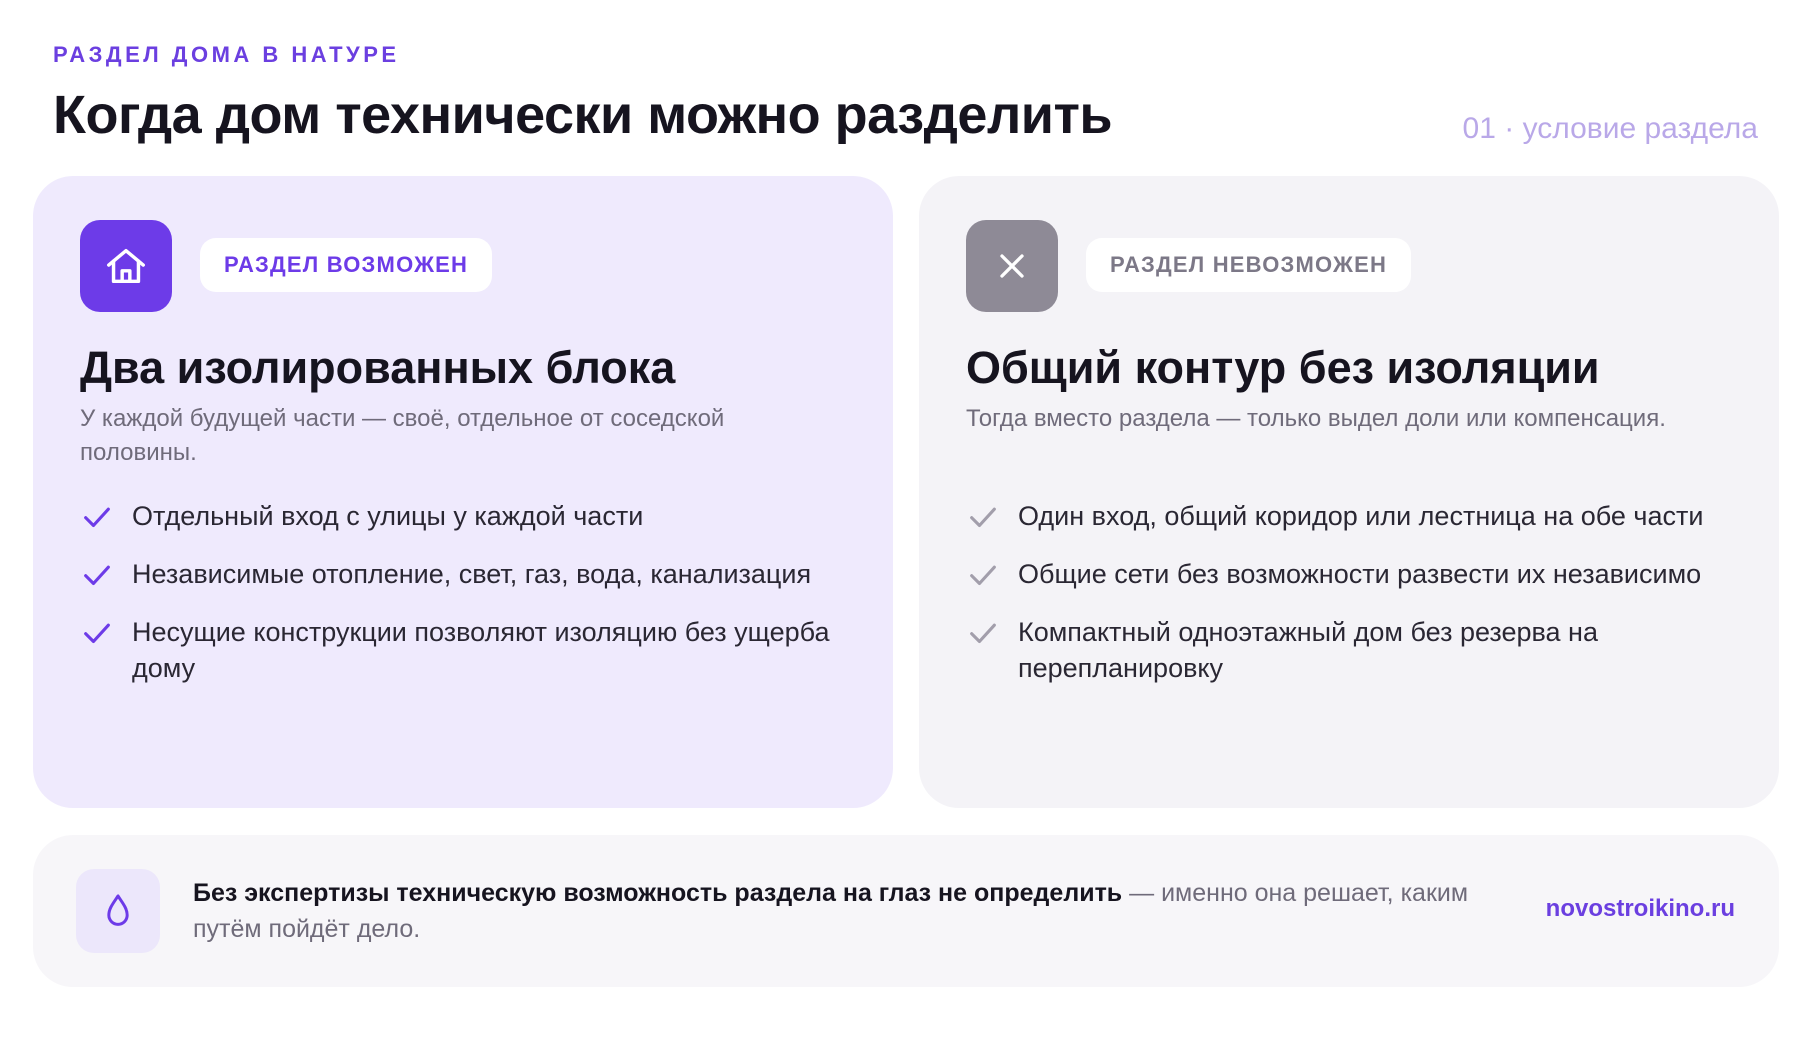 This screenshot has width=1800, height=1048. Describe the element at coordinates (1640, 909) in the screenshot. I see `site-link: novostroikino.ru` at that location.